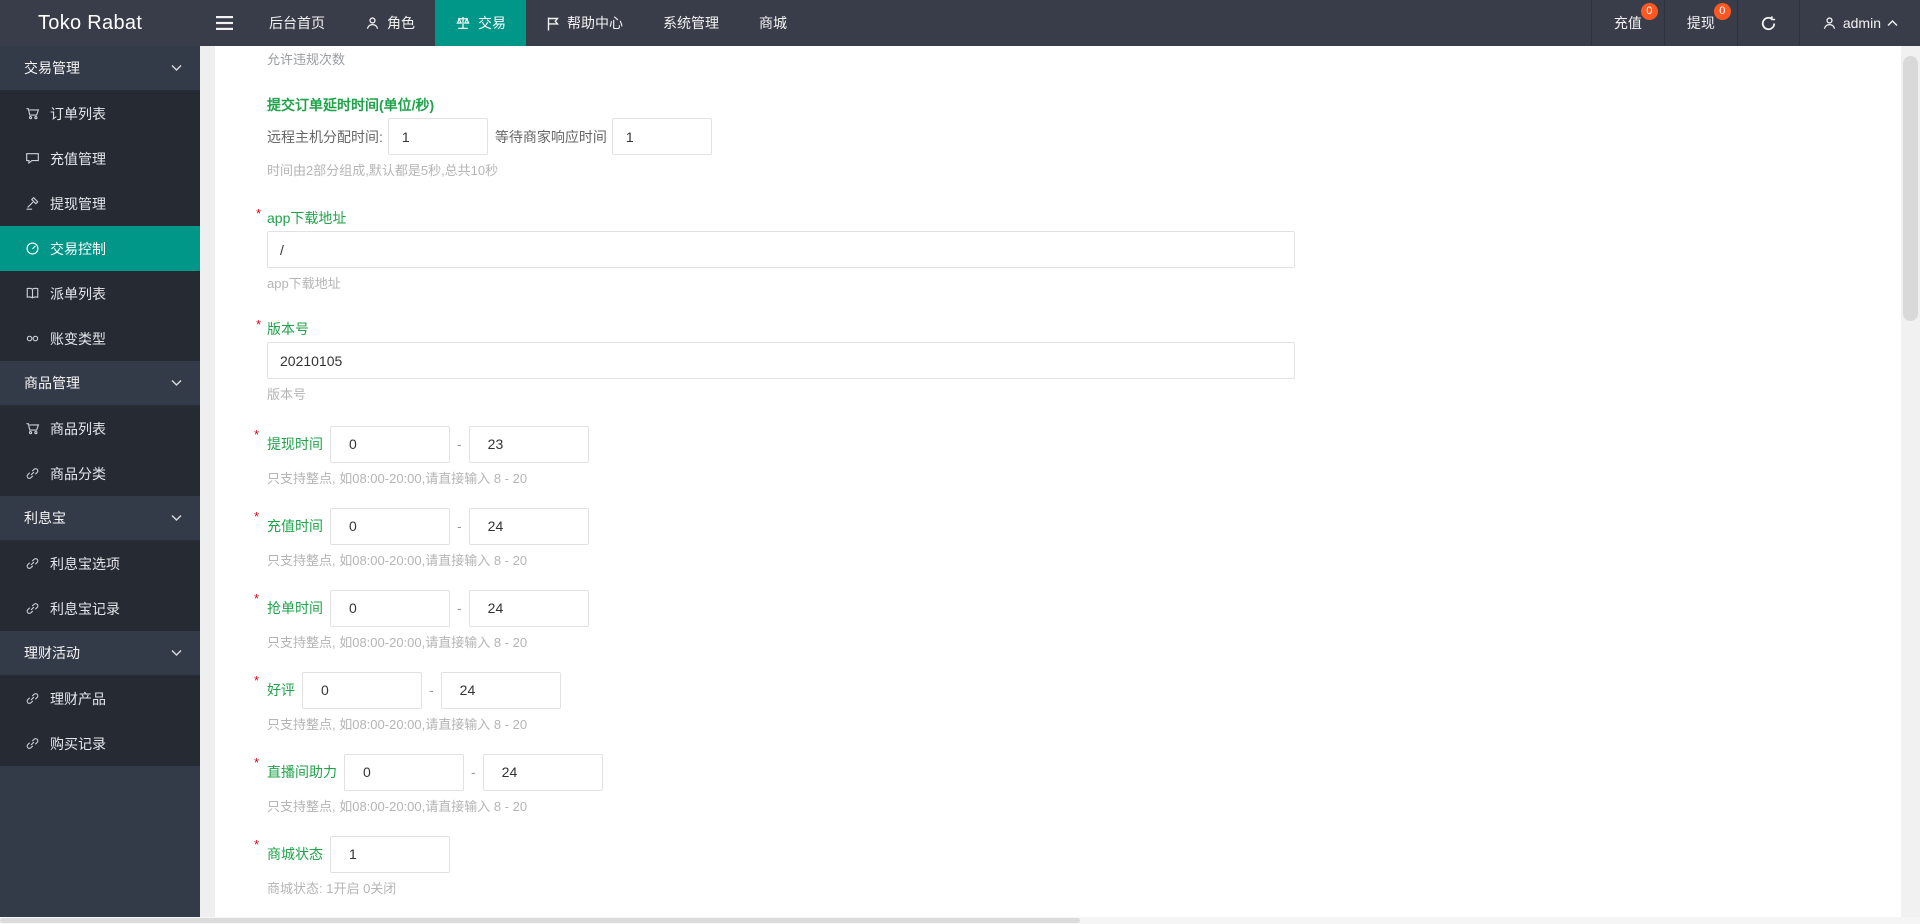 The width and height of the screenshot is (1920, 924). What do you see at coordinates (550, 136) in the screenshot?
I see `merchant-response-label: 等待商家响应时间` at bounding box center [550, 136].